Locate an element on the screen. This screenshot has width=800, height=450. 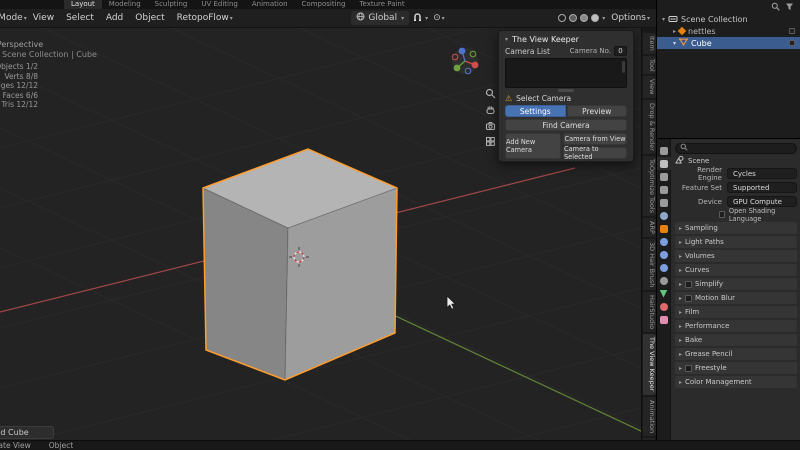
camera-no-value: 0 is located at coordinates (620, 51).